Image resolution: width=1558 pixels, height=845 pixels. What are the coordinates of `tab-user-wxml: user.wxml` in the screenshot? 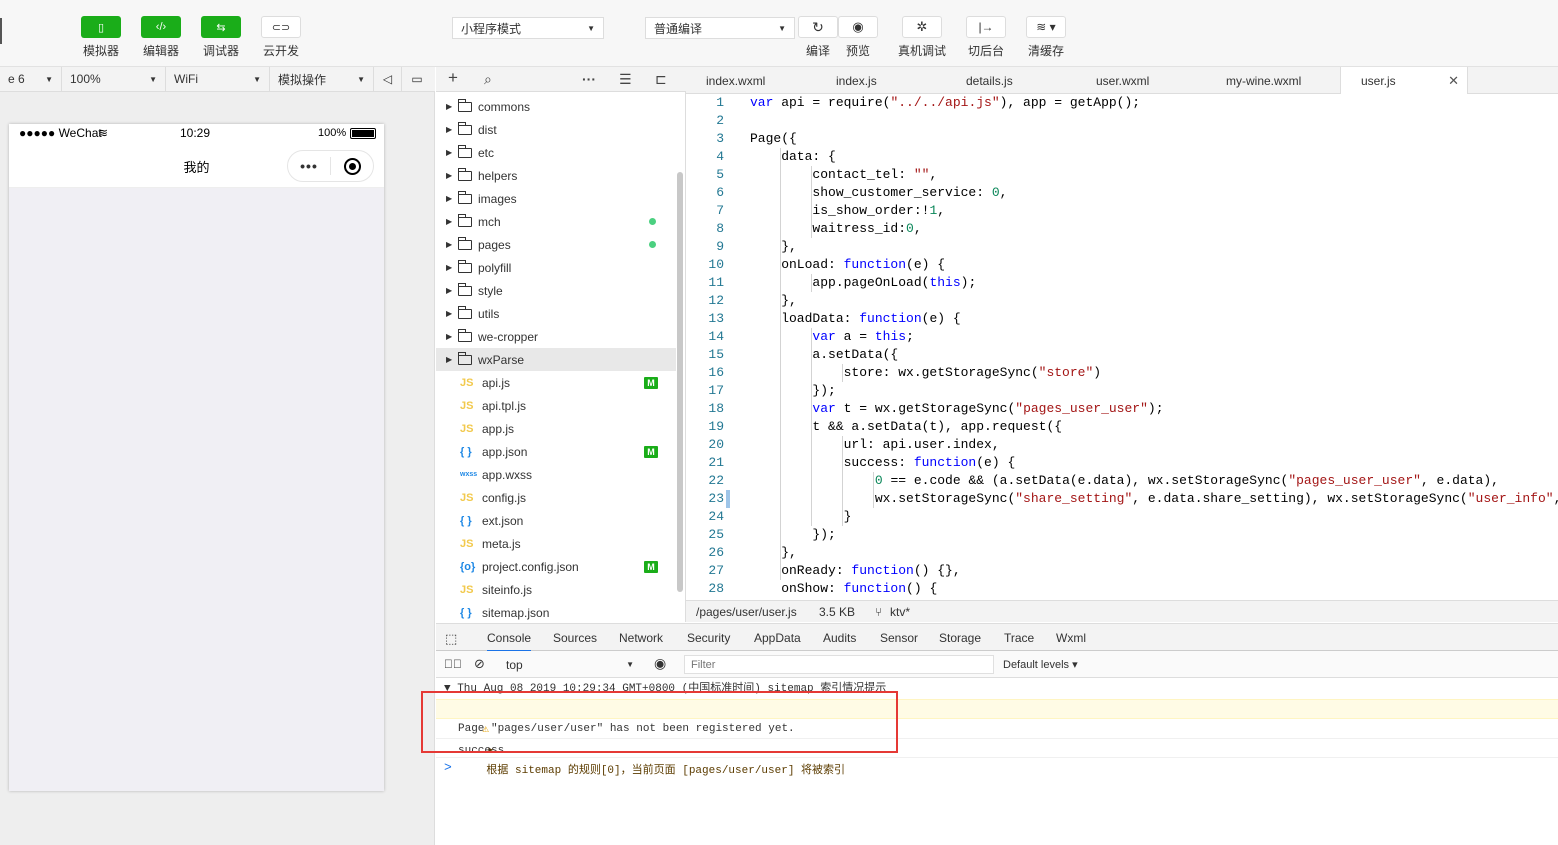 It's located at (1122, 80).